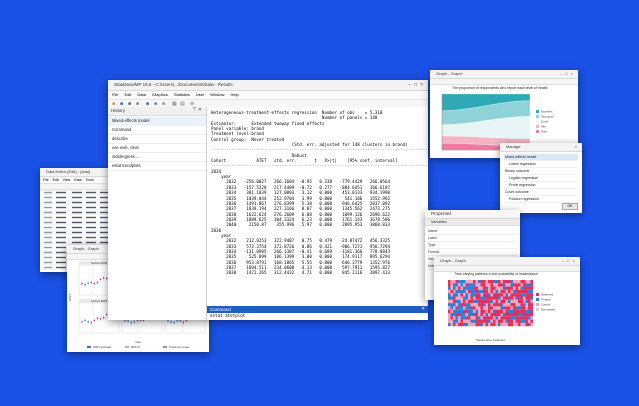 The width and height of the screenshot is (639, 406). Describe the element at coordinates (541, 185) in the screenshot. I see `manage-item: Probit regression` at that location.